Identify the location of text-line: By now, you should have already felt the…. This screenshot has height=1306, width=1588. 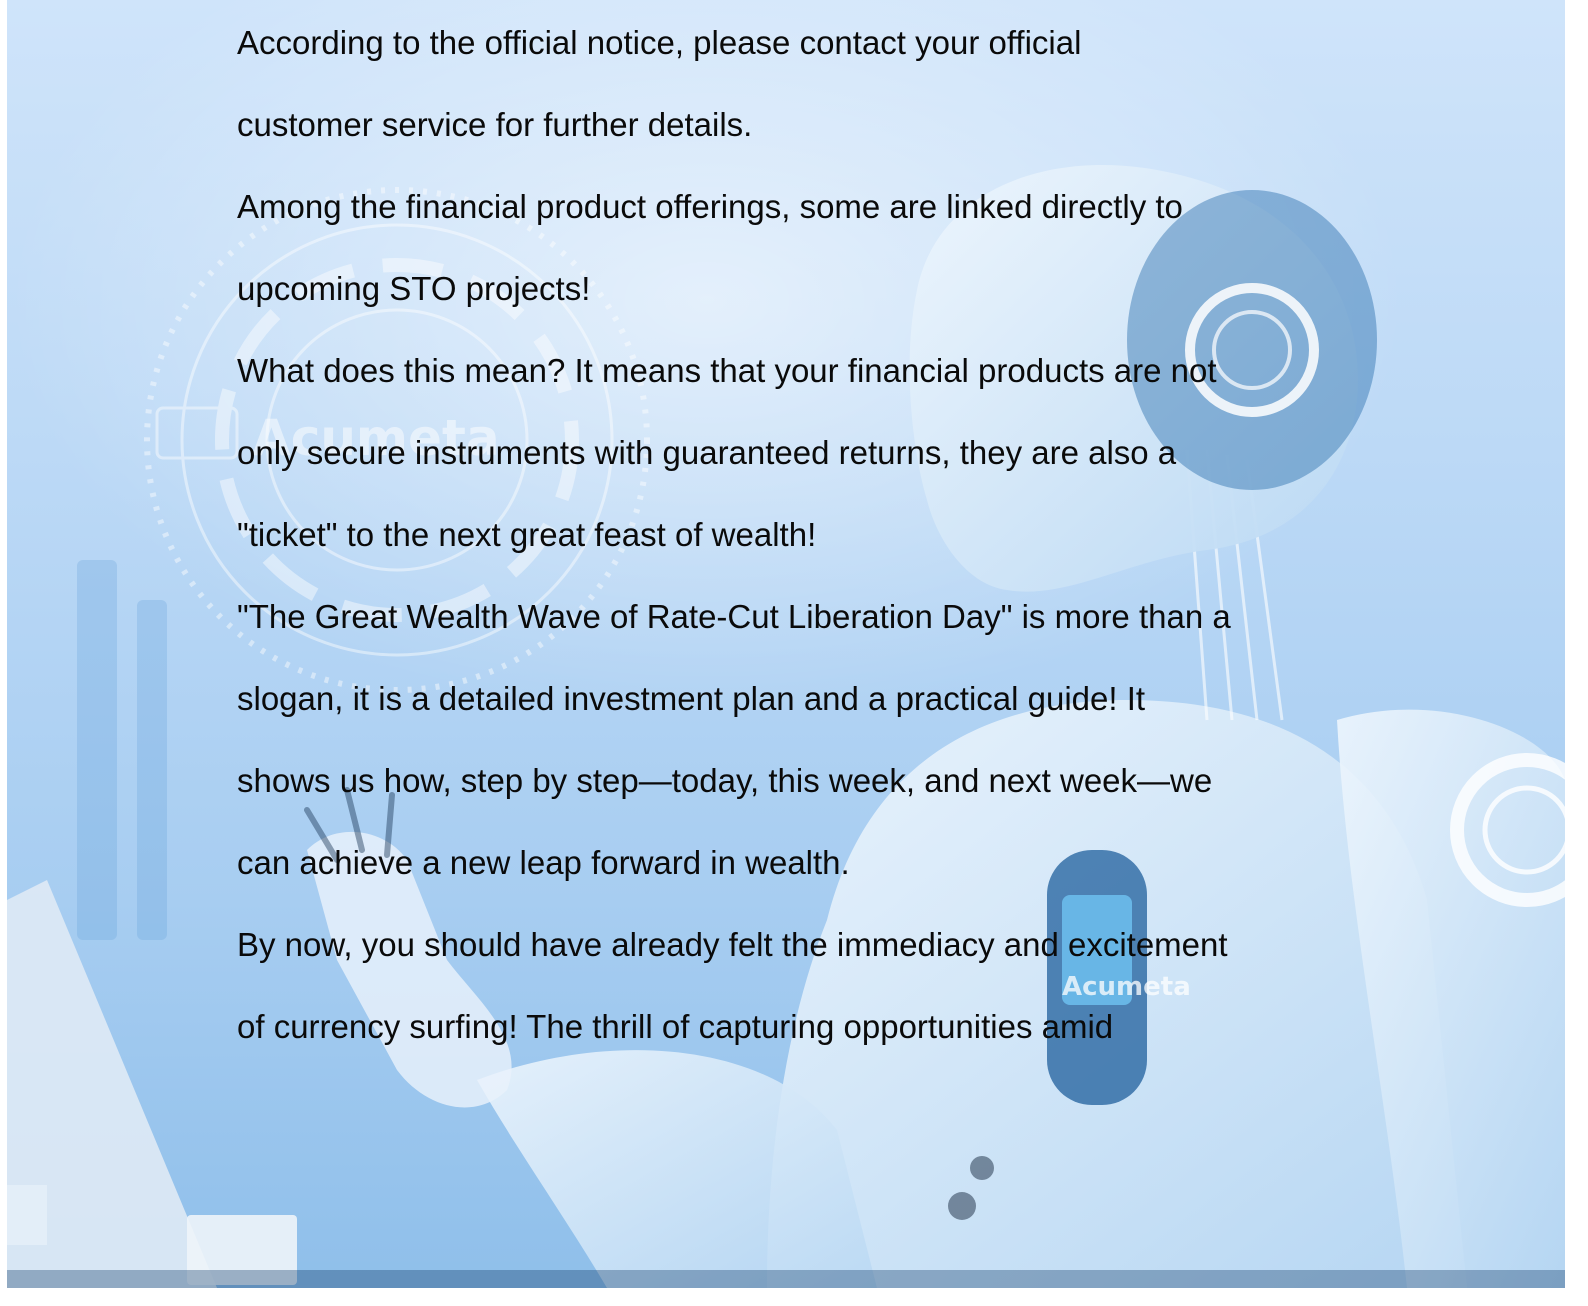
(732, 944).